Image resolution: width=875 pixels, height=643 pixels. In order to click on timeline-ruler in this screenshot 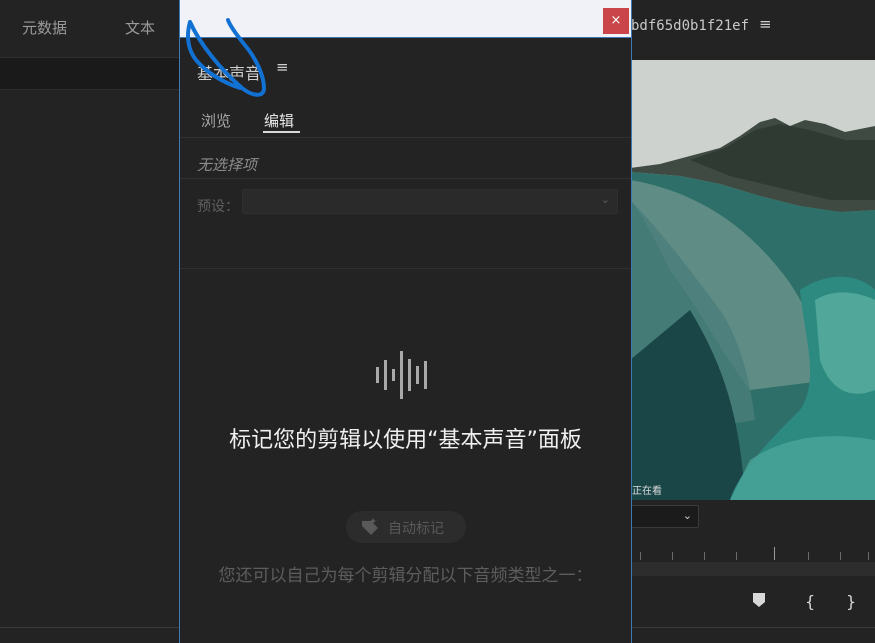, I will do `click(752, 551)`.